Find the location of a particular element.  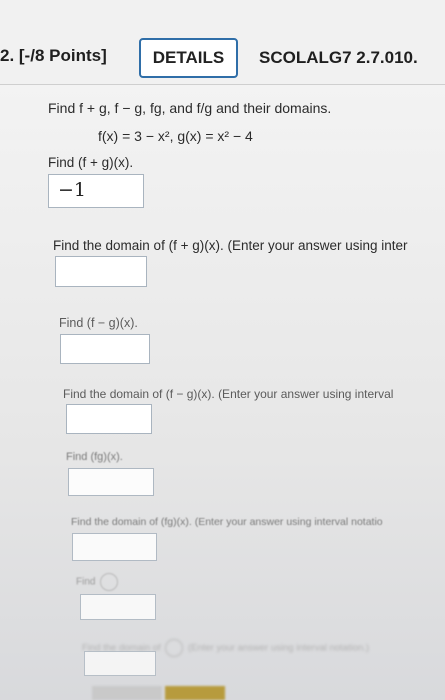

need-help-button is located at coordinates (127, 693).